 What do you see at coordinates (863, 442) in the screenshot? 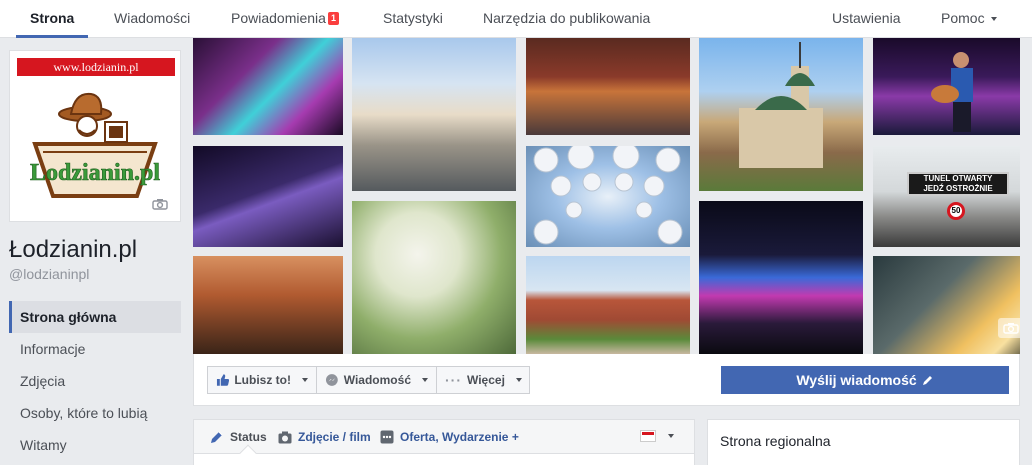
I see `regional-page-card: Strona regionalna` at bounding box center [863, 442].